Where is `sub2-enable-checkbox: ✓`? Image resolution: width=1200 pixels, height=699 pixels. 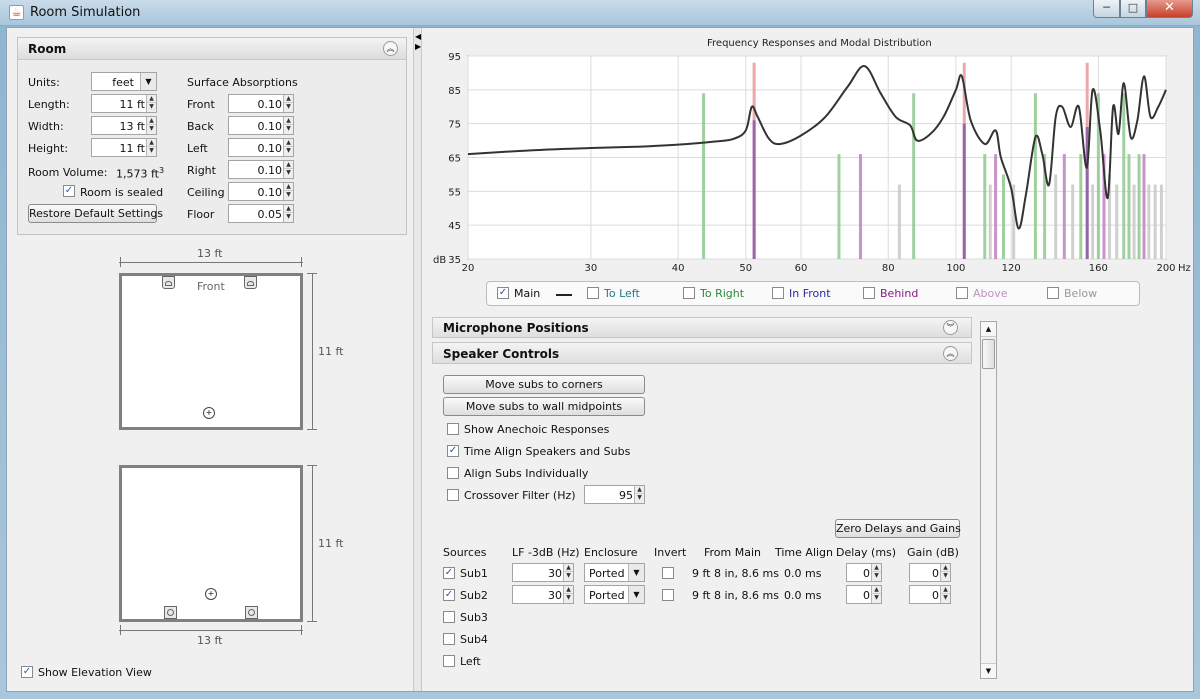
sub2-enable-checkbox: ✓ is located at coordinates (449, 595).